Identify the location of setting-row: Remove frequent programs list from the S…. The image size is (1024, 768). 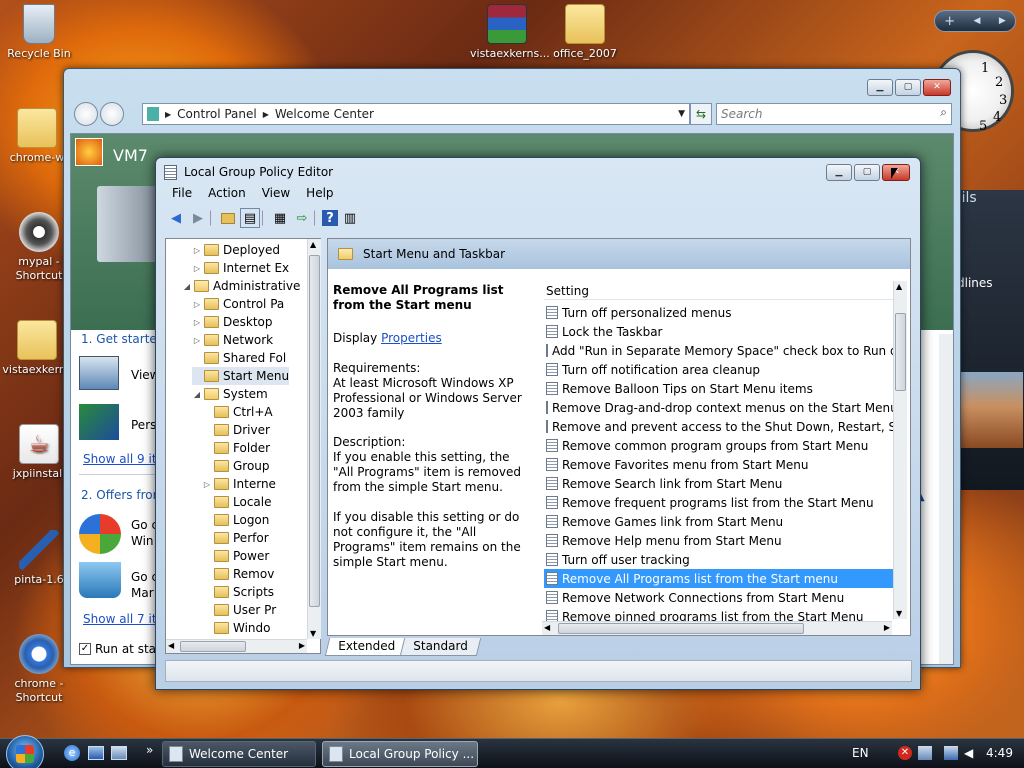
(719, 502).